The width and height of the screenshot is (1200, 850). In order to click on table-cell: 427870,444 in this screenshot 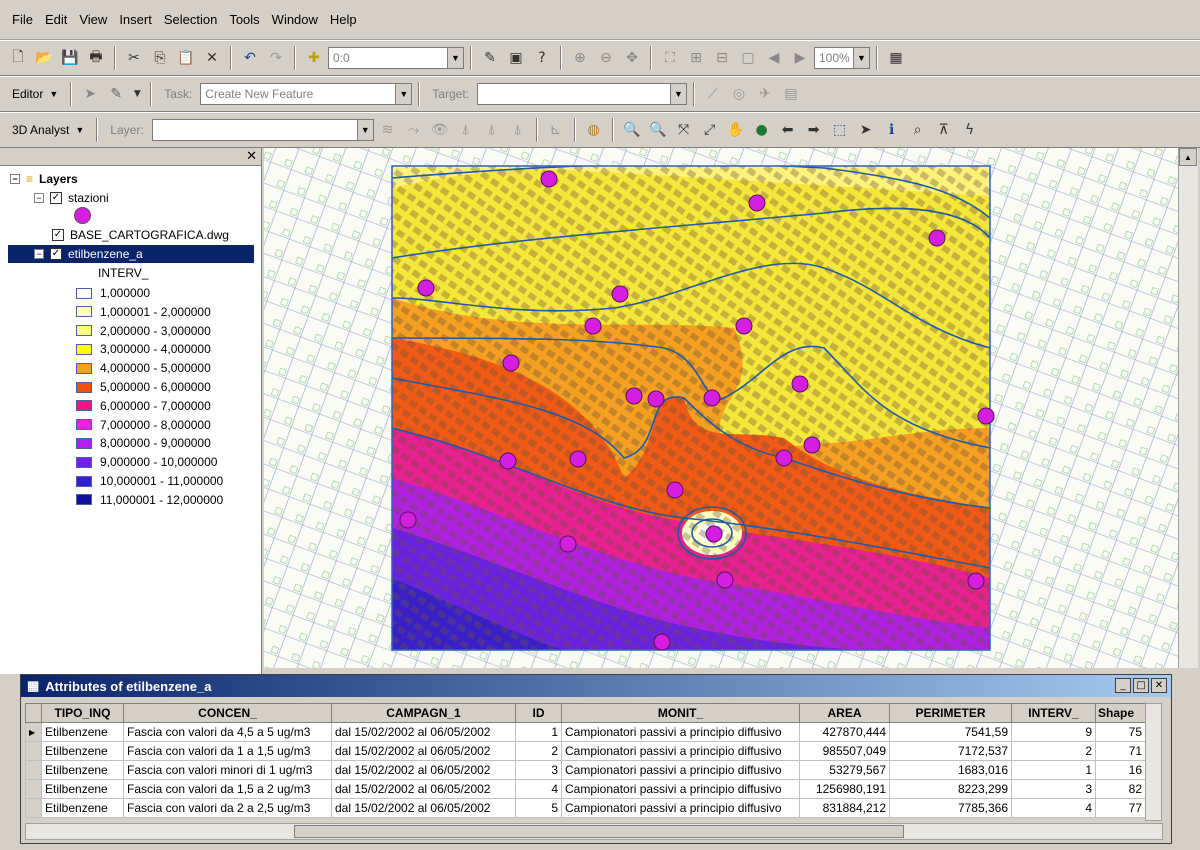, I will do `click(844, 732)`.